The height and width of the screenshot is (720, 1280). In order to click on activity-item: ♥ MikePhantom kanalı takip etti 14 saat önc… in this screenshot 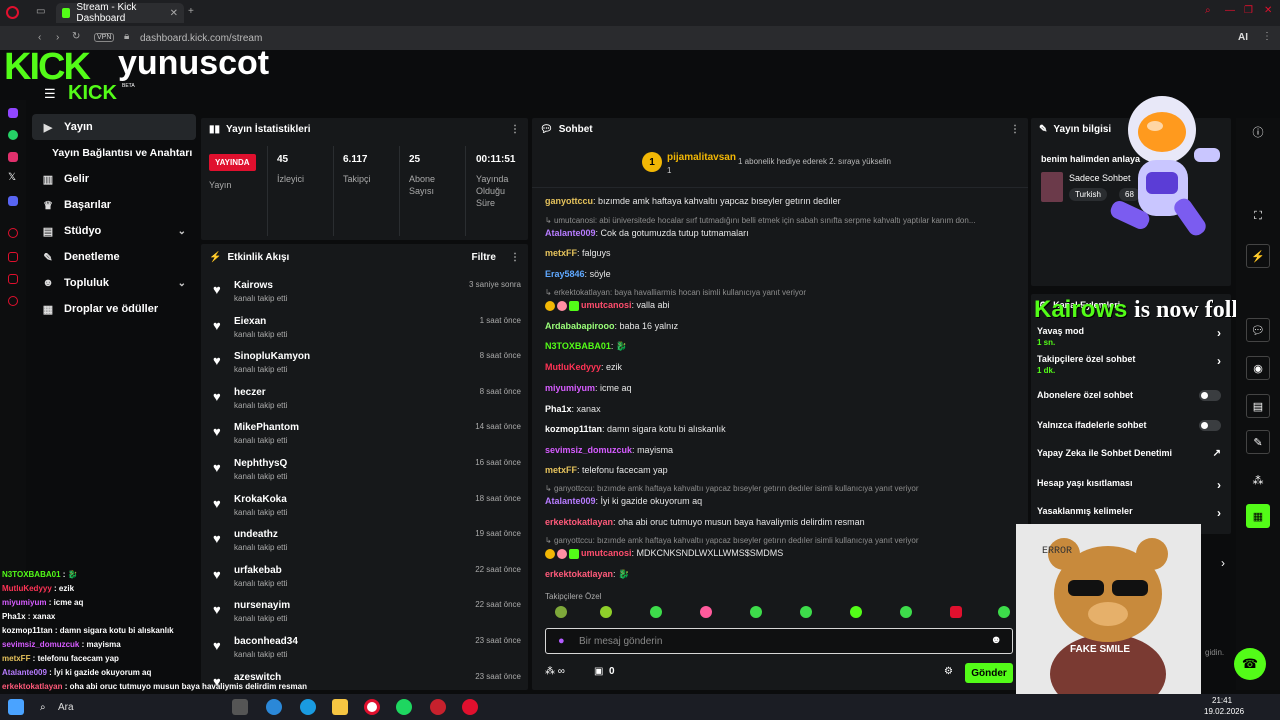, I will do `click(366, 437)`.